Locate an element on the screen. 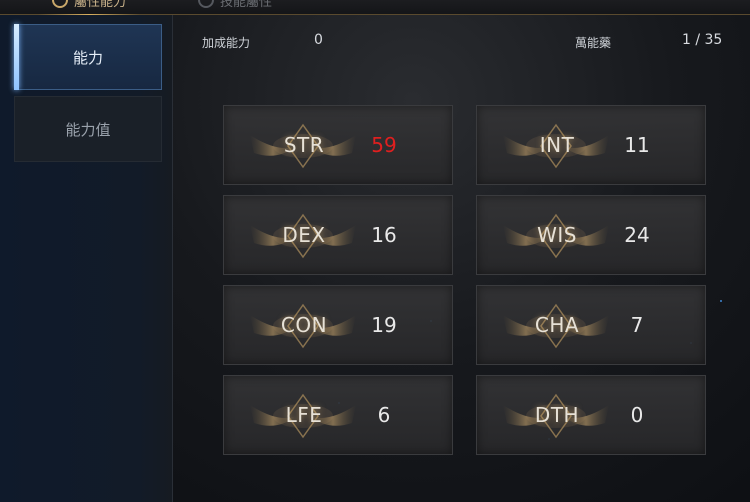 Image resolution: width=750 pixels, height=502 pixels. sidebar-item-label: 能力值 is located at coordinates (88, 129).